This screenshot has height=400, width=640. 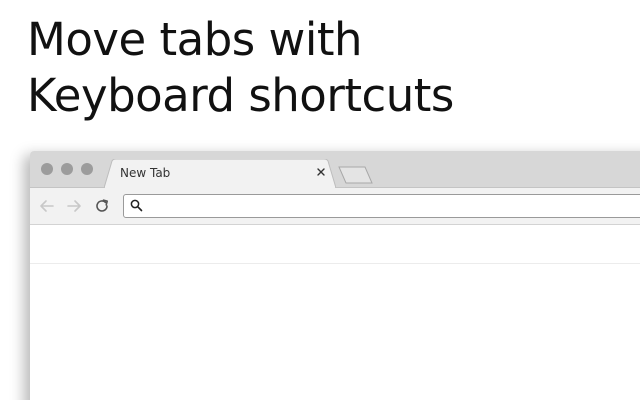 I want to click on reload-icon, so click(x=102, y=206).